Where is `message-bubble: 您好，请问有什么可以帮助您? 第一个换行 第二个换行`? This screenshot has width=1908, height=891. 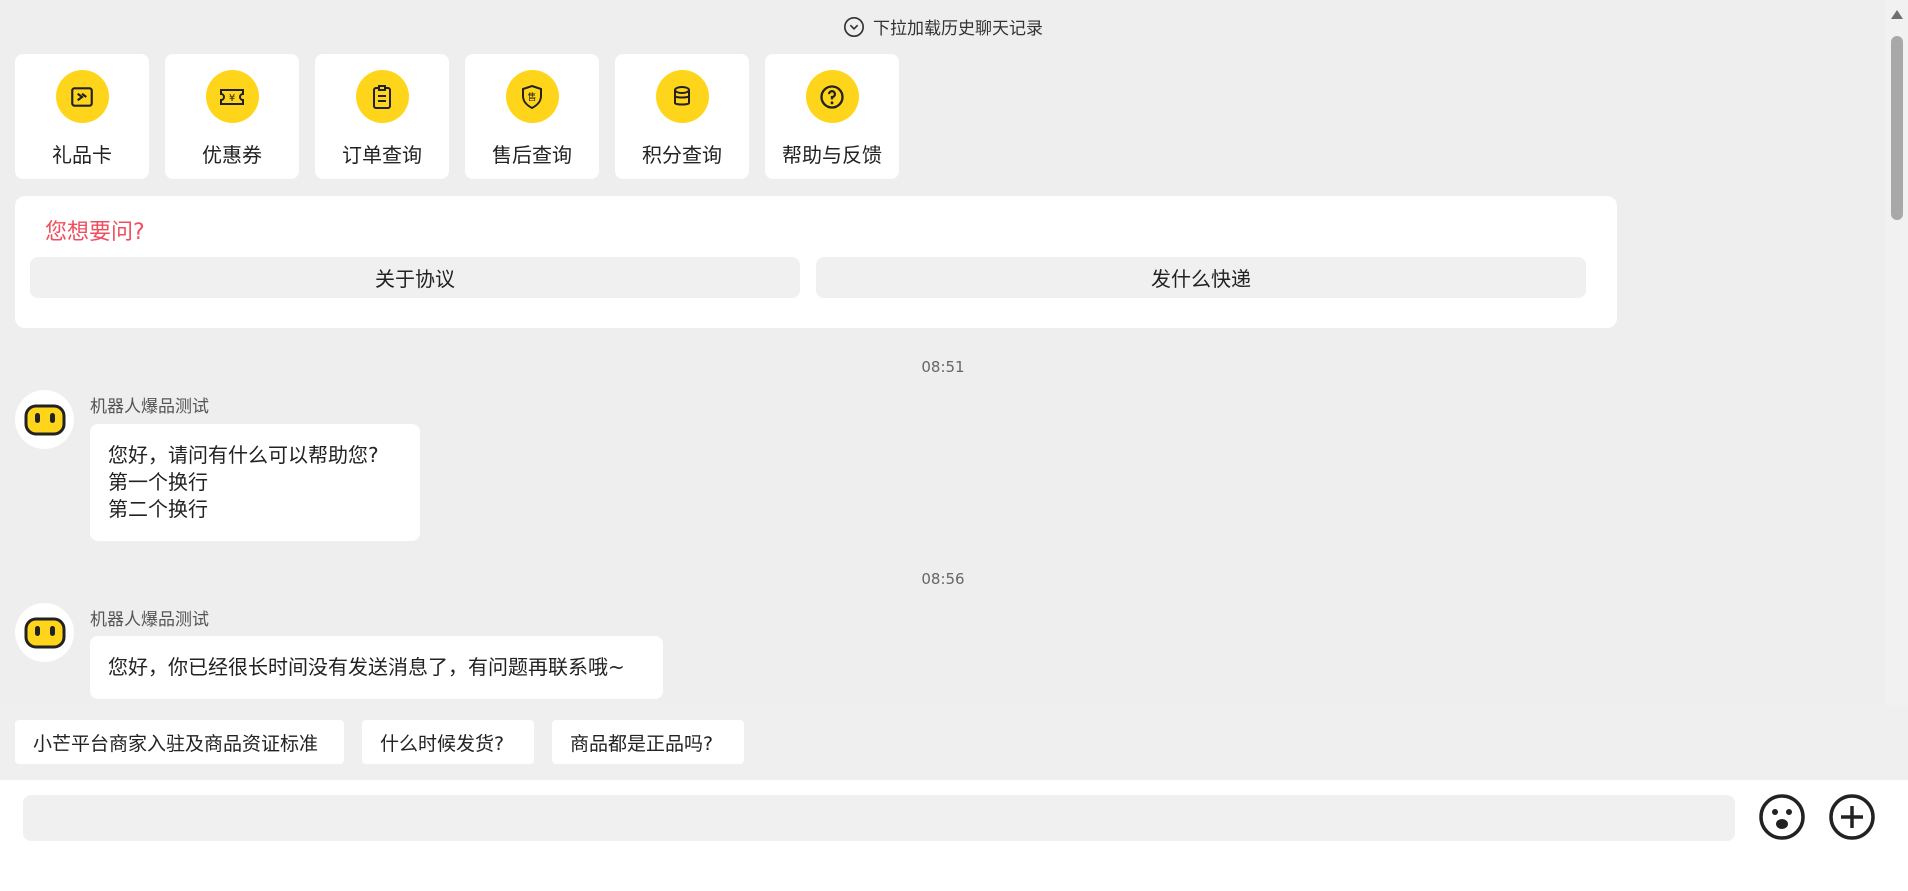 message-bubble: 您好，请问有什么可以帮助您? 第一个换行 第二个换行 is located at coordinates (255, 482).